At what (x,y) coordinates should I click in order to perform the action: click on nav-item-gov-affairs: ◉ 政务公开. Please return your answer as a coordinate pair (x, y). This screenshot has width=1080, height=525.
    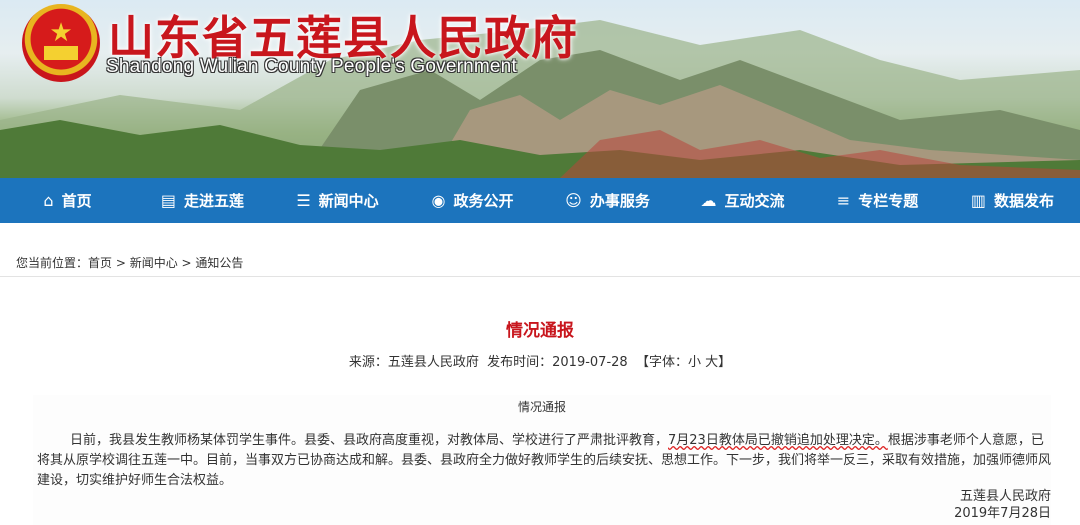
    Looking at the image, I should click on (472, 200).